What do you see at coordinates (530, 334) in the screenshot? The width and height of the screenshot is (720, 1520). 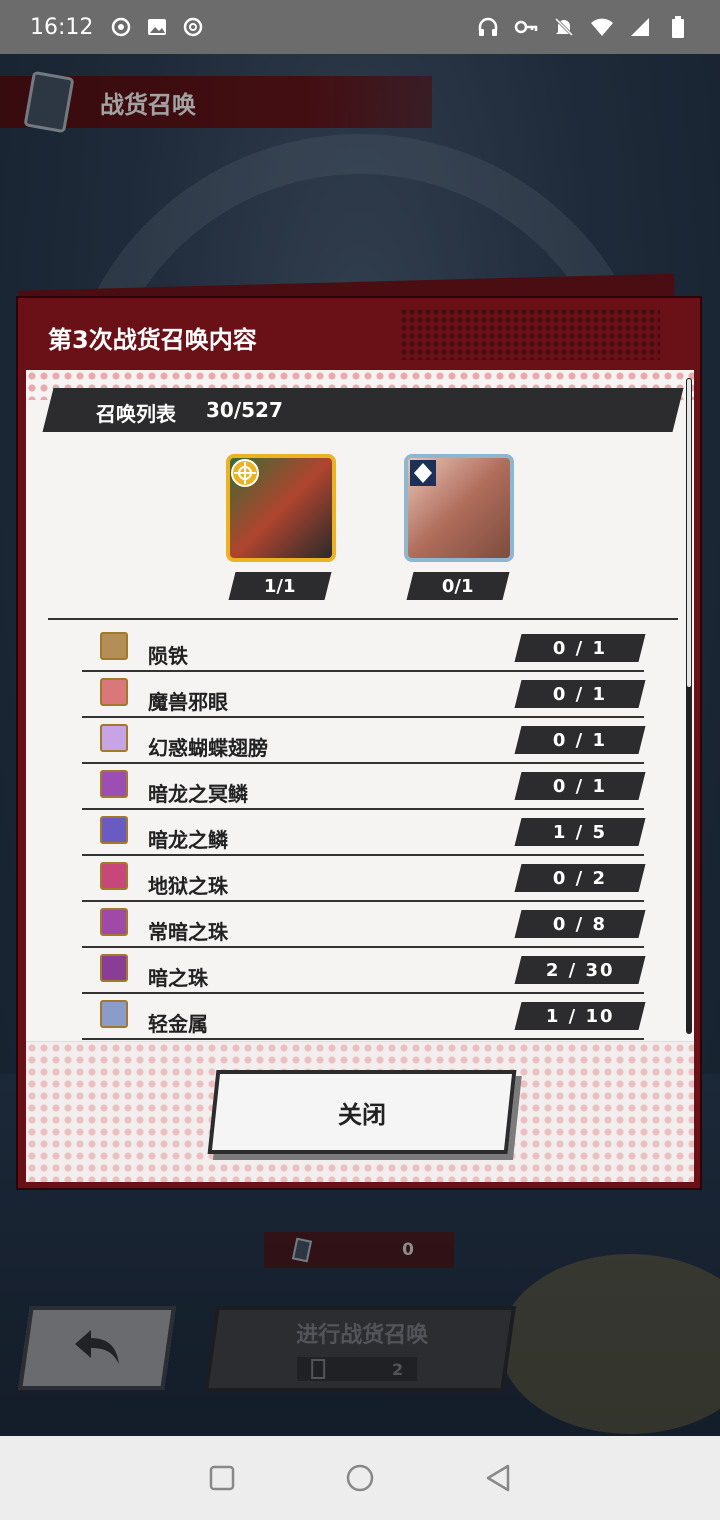 I see `dialog-header-pattern` at bounding box center [530, 334].